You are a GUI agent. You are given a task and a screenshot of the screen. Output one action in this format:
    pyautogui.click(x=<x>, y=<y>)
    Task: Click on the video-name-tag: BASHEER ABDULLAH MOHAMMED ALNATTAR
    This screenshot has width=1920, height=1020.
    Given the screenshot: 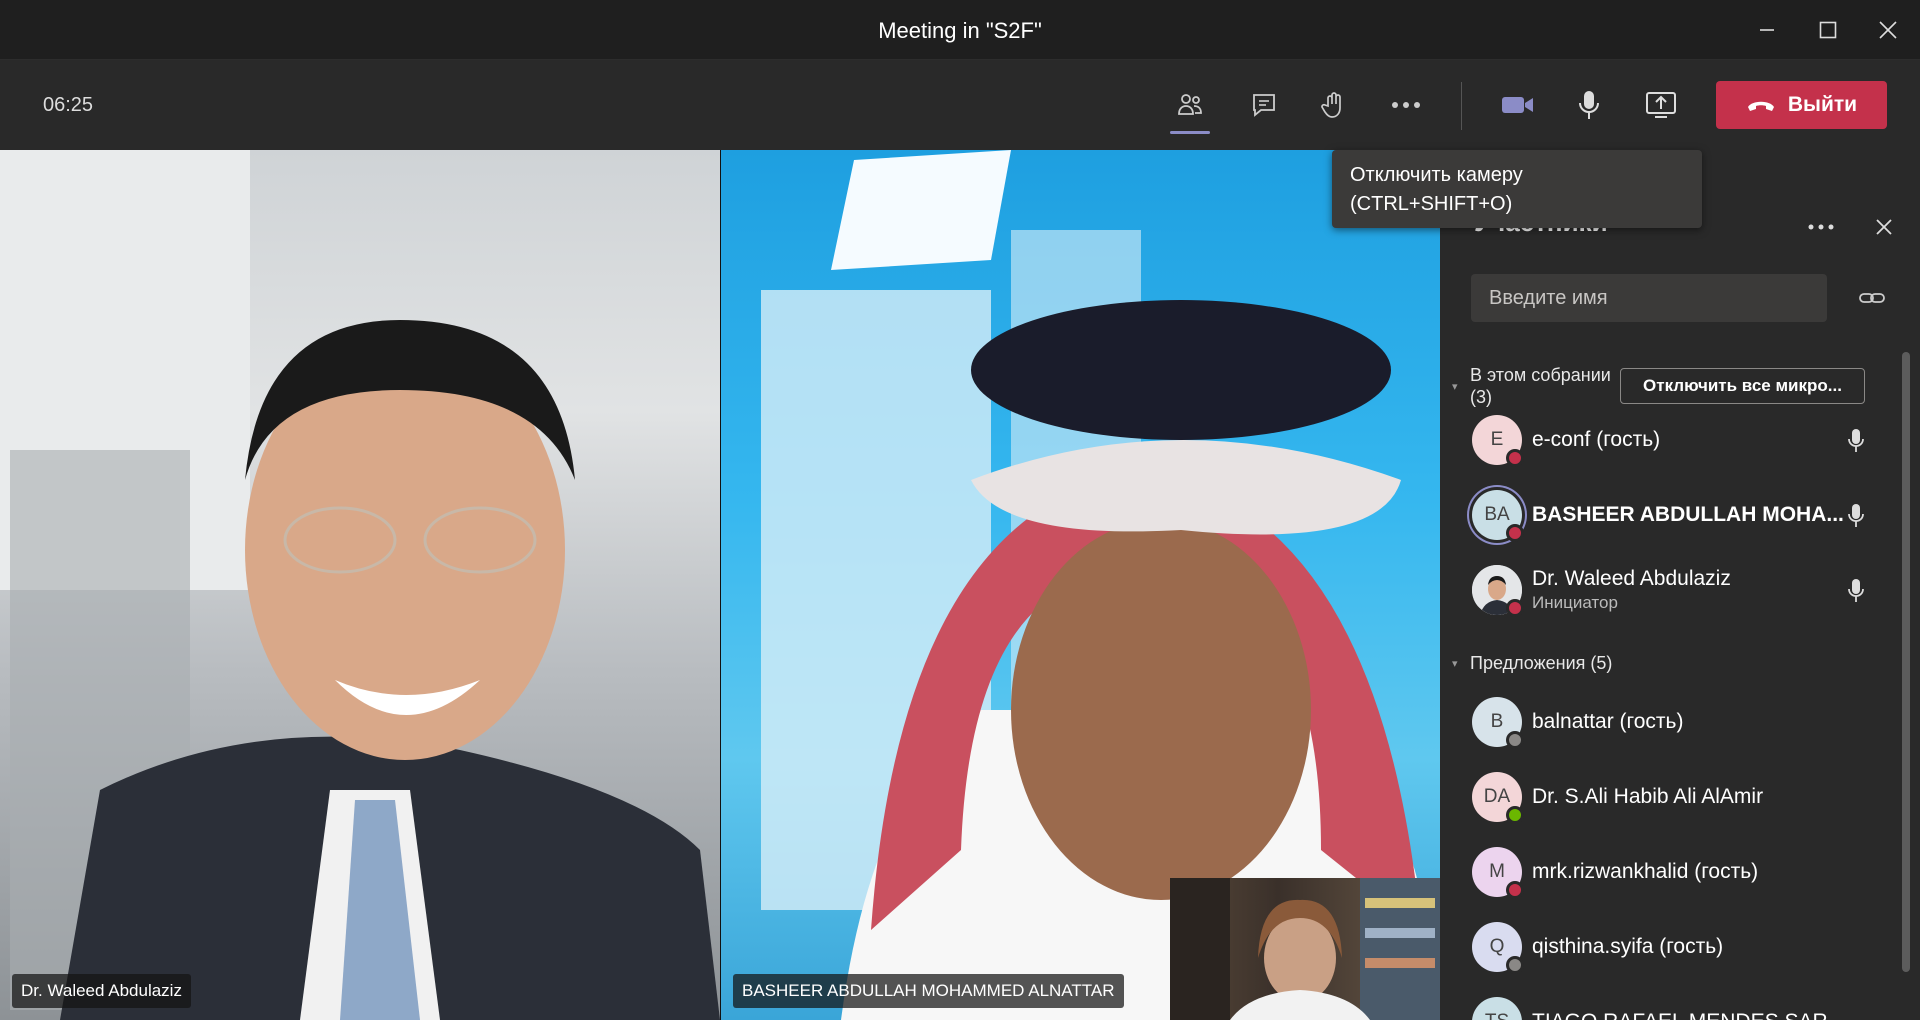 What is the action you would take?
    pyautogui.click(x=928, y=991)
    